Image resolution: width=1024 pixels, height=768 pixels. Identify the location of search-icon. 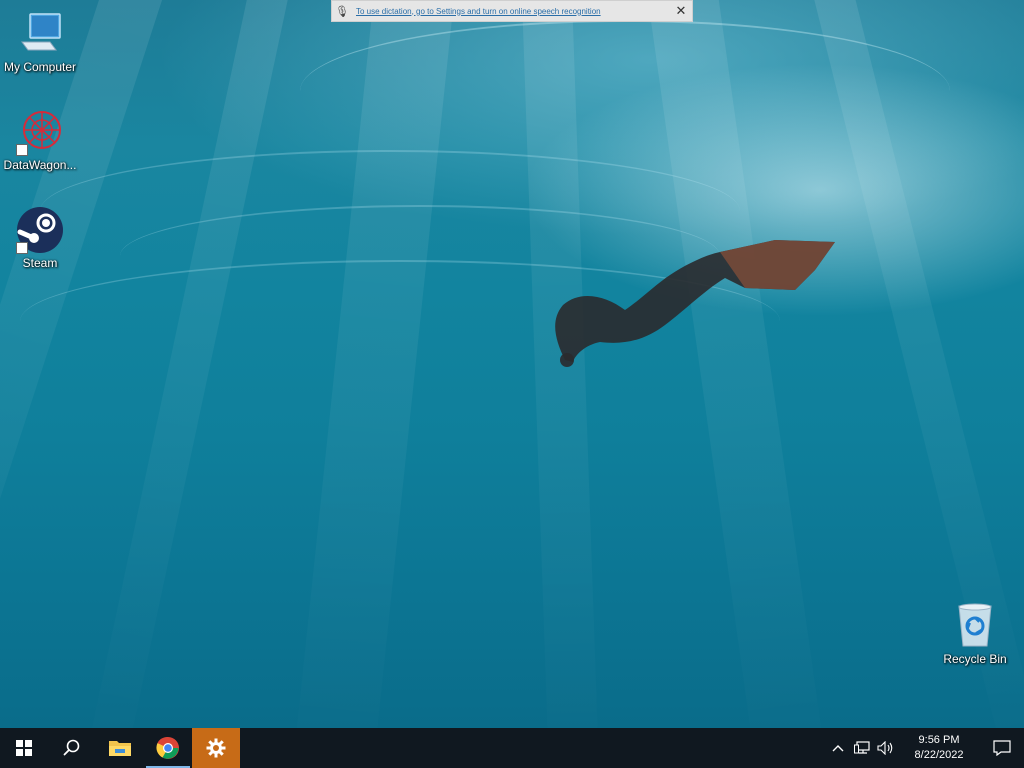
(71, 747).